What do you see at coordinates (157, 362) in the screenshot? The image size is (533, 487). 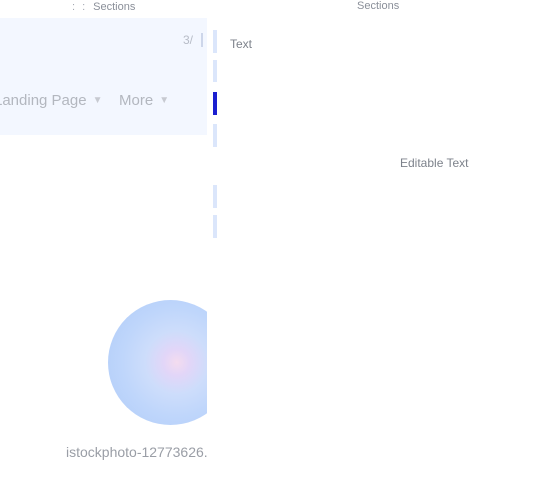 I see `profile-image` at bounding box center [157, 362].